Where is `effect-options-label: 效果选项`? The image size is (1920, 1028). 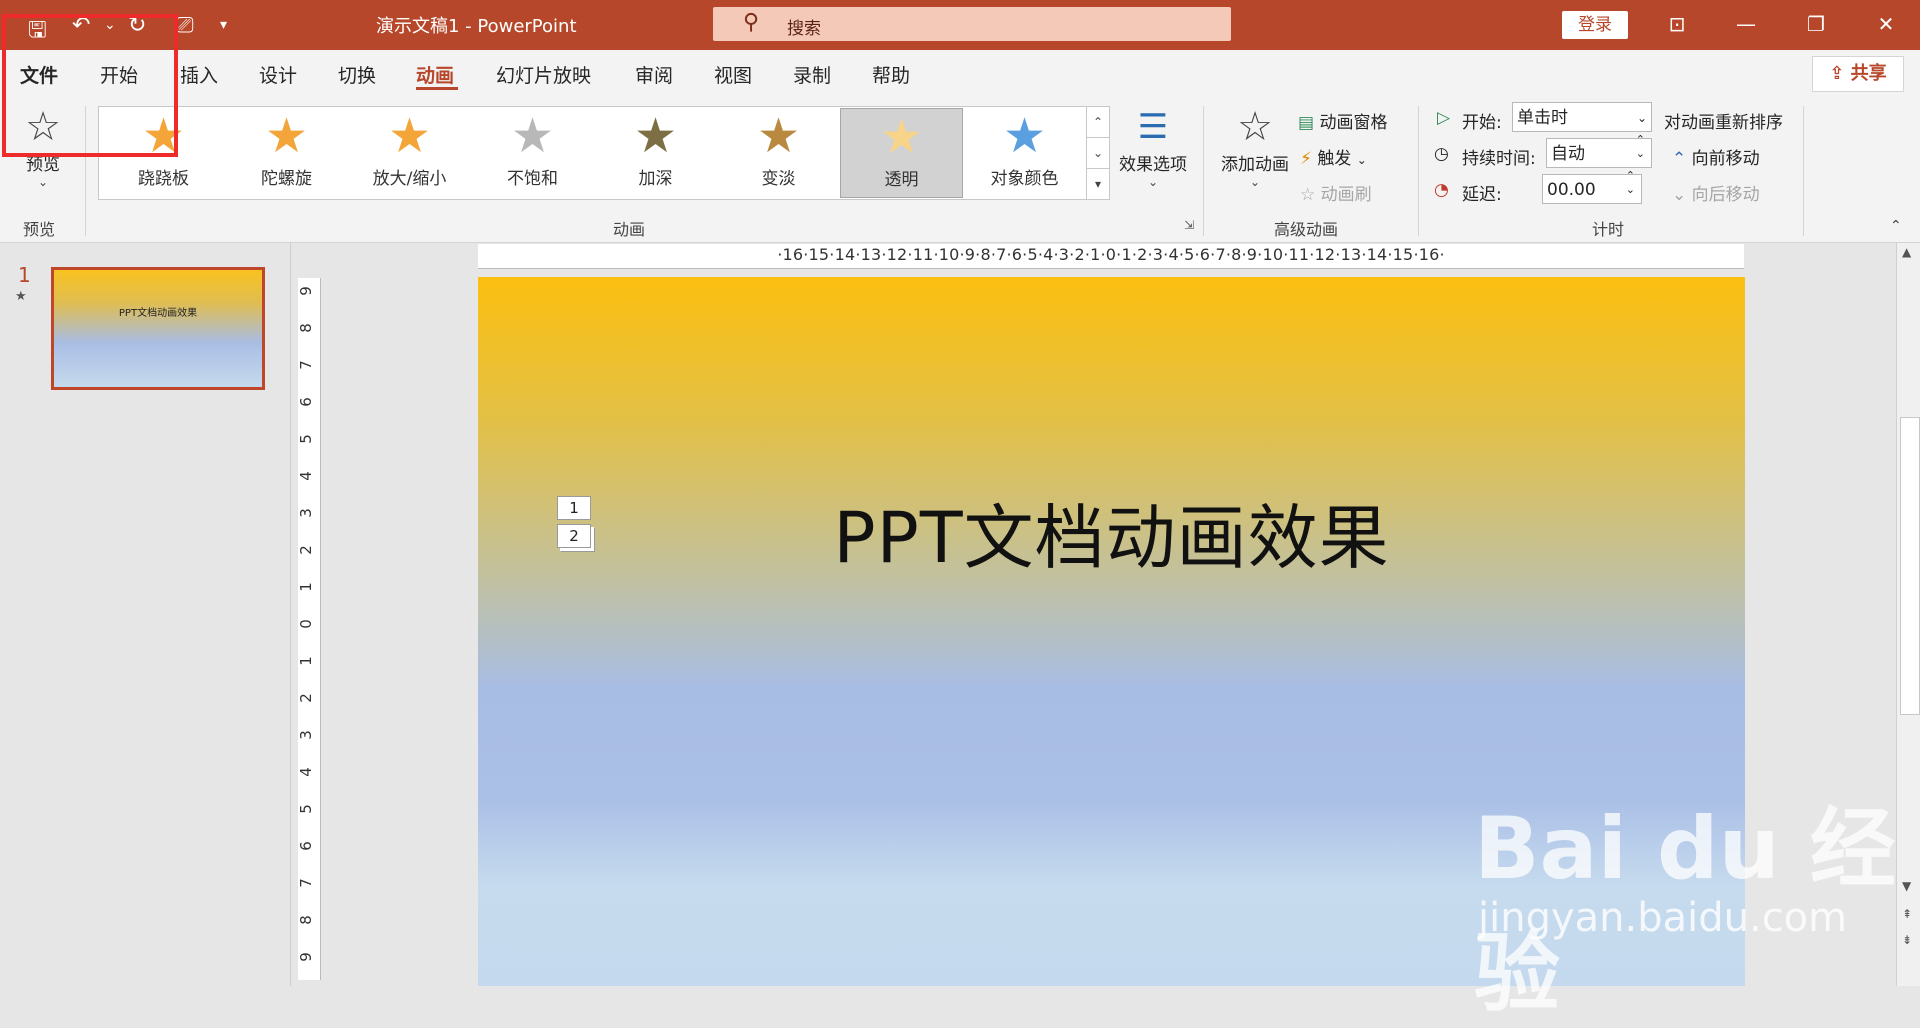
effect-options-label: 效果选项 is located at coordinates (1153, 165).